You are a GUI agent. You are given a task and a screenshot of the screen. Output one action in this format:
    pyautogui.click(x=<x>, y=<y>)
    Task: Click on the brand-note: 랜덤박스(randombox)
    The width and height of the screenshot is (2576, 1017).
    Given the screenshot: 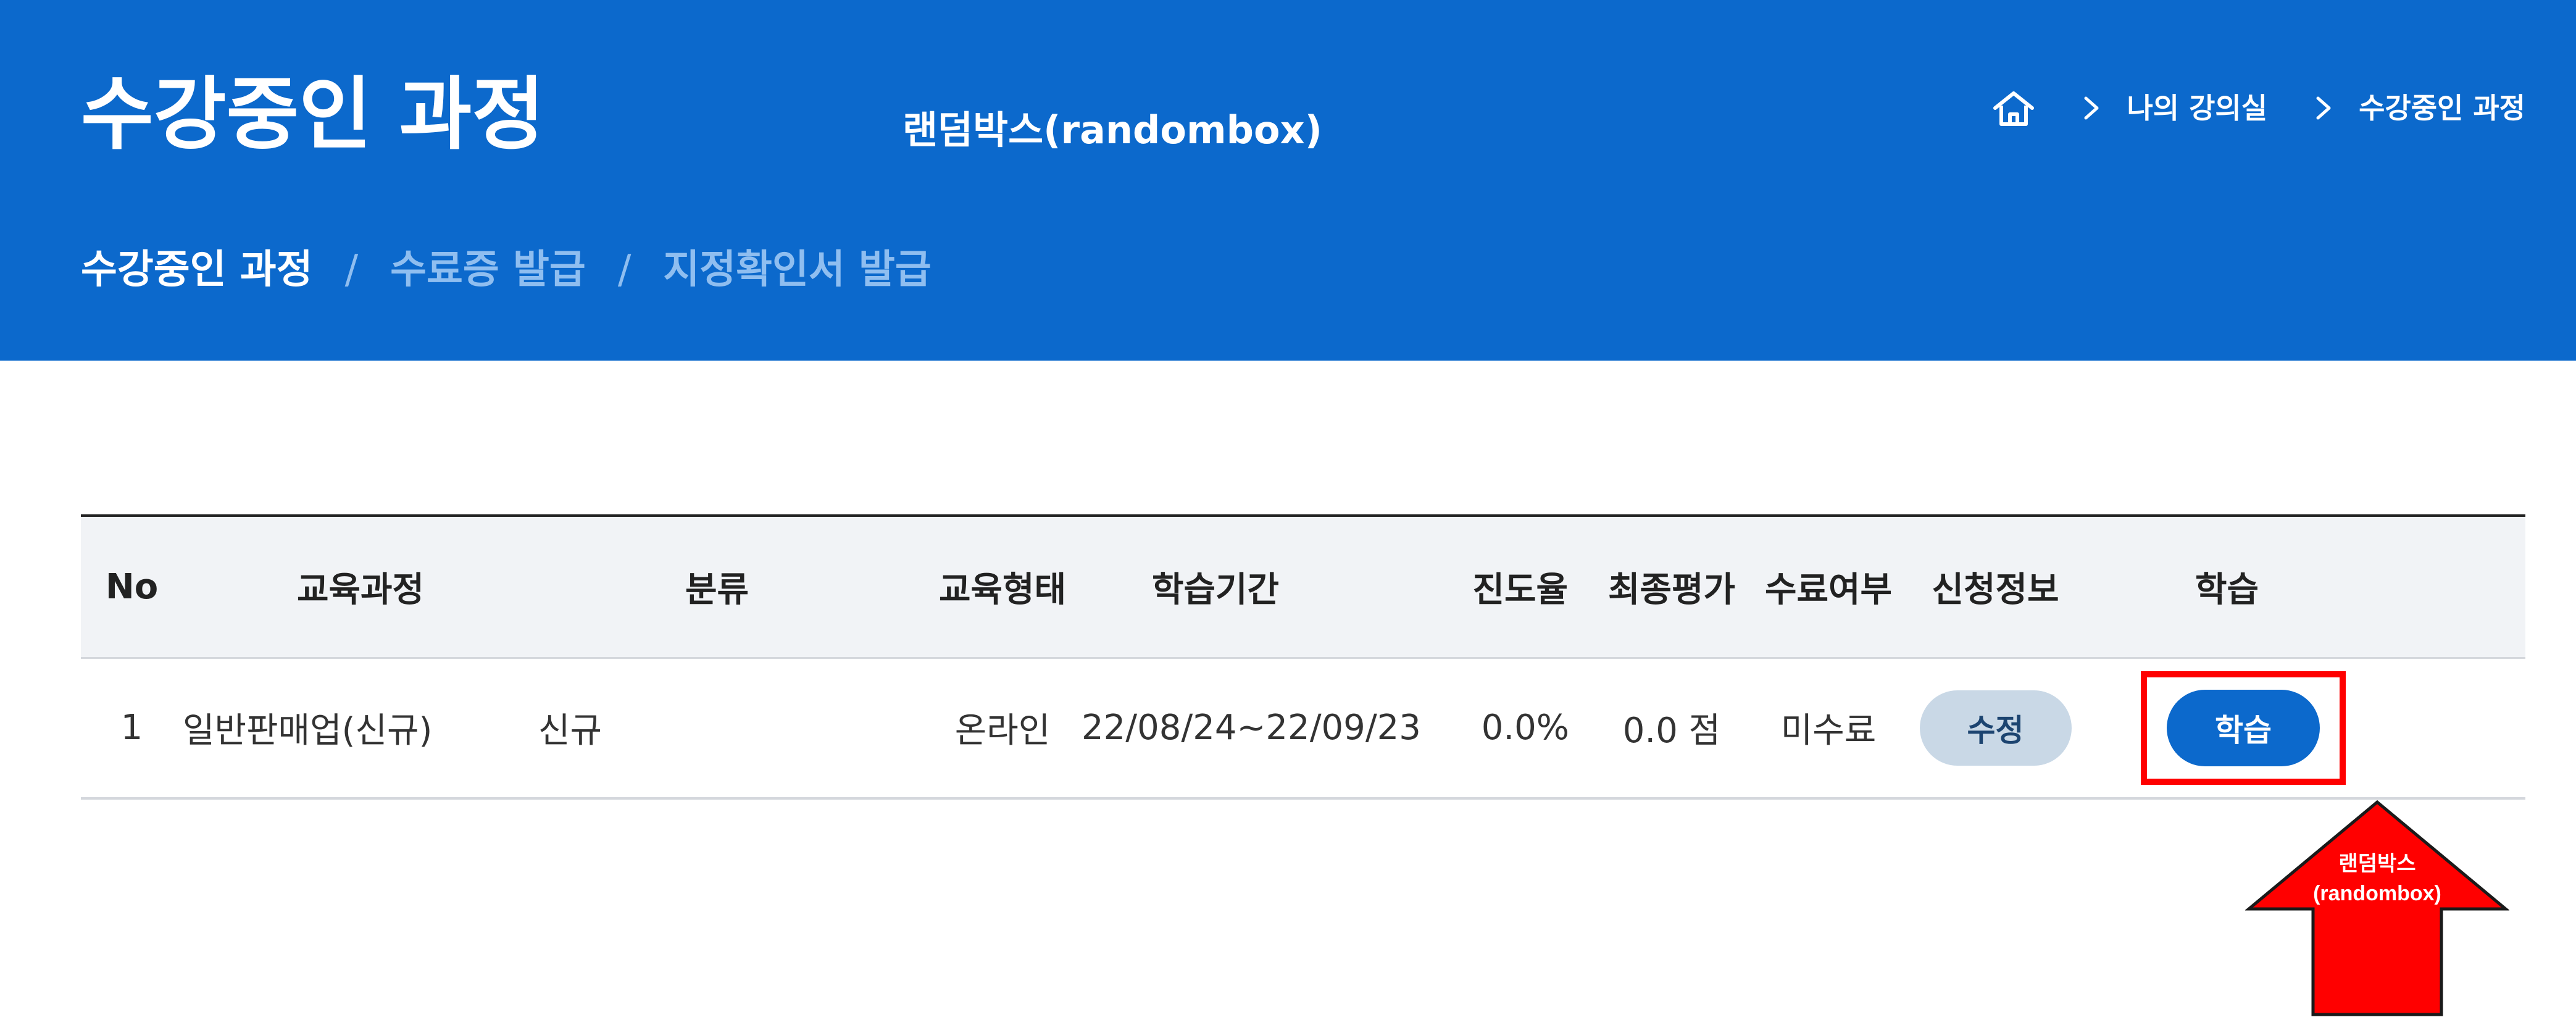 What is the action you would take?
    pyautogui.click(x=1112, y=130)
    